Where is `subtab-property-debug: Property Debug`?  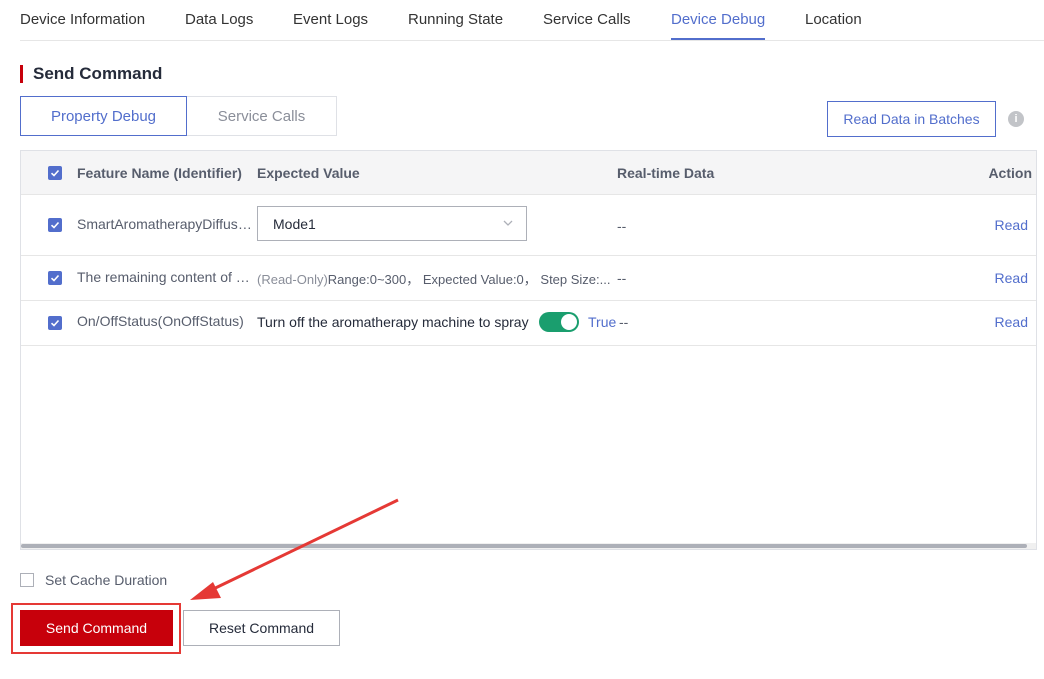
subtab-property-debug: Property Debug is located at coordinates (103, 116).